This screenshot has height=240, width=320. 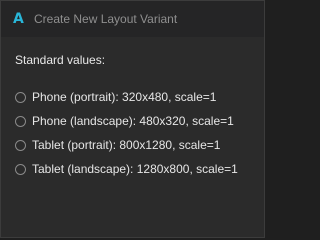 I want to click on option-phone-landscape: Phone (landscape): 480x320, scale=1, so click(x=132, y=121).